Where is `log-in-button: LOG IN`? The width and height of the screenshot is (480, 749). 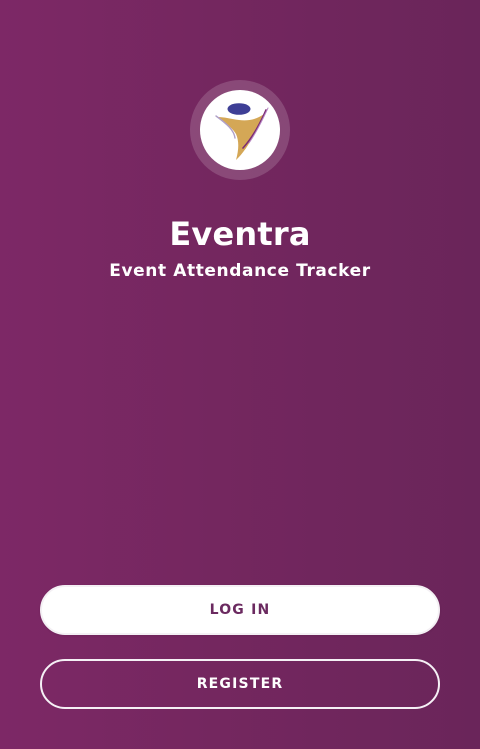
log-in-button: LOG IN is located at coordinates (240, 610).